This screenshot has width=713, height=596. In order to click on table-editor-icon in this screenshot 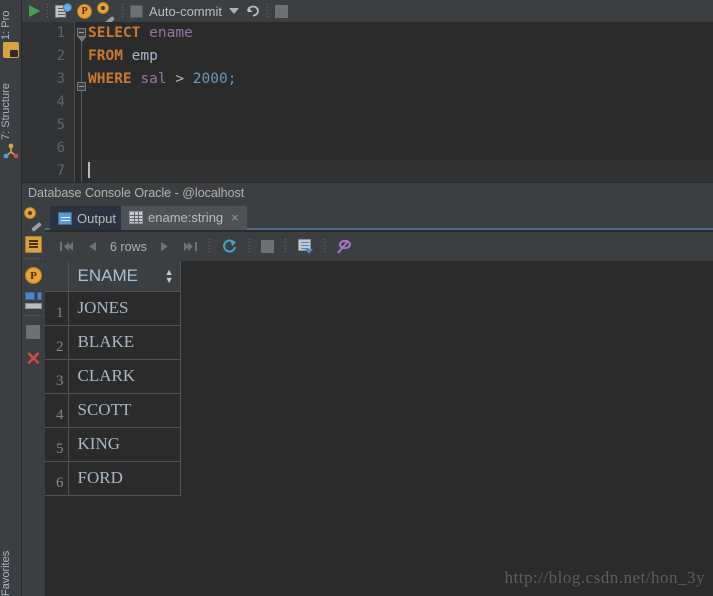, I will do `click(33, 244)`.